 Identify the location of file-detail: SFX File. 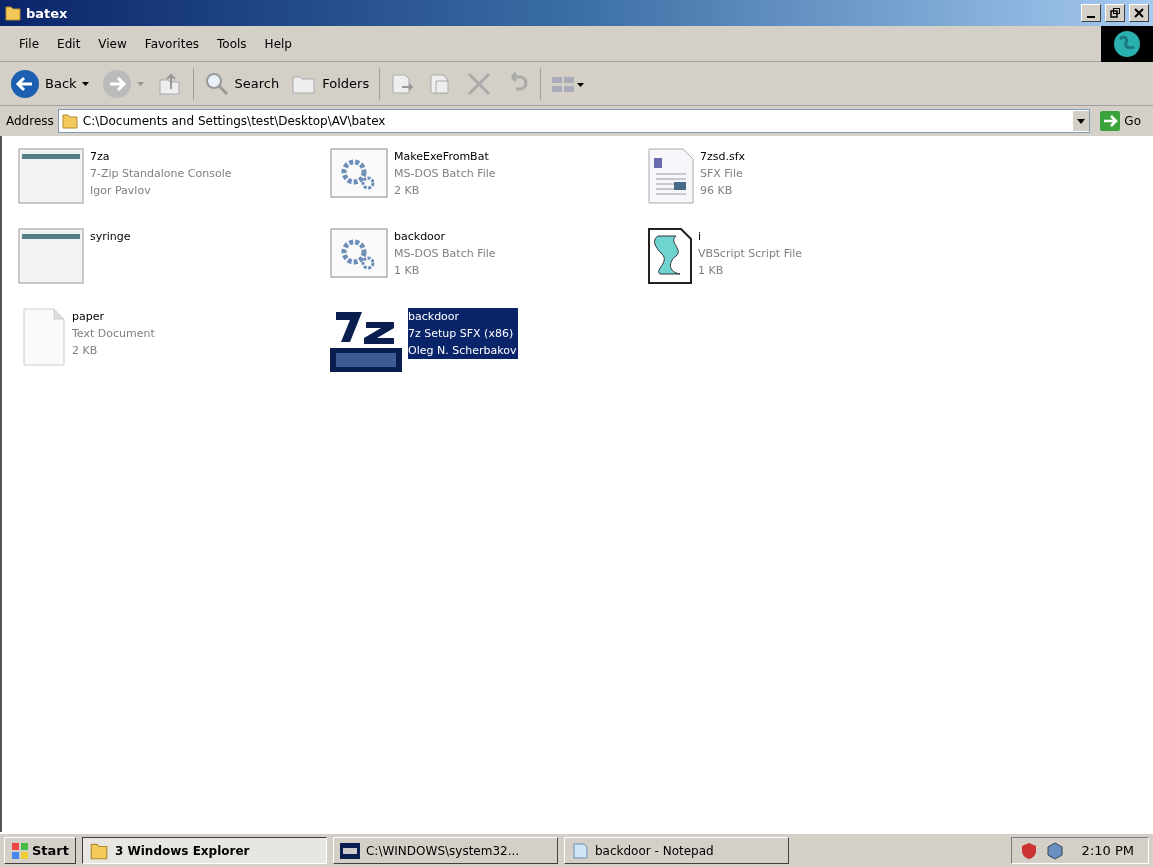
(722, 174).